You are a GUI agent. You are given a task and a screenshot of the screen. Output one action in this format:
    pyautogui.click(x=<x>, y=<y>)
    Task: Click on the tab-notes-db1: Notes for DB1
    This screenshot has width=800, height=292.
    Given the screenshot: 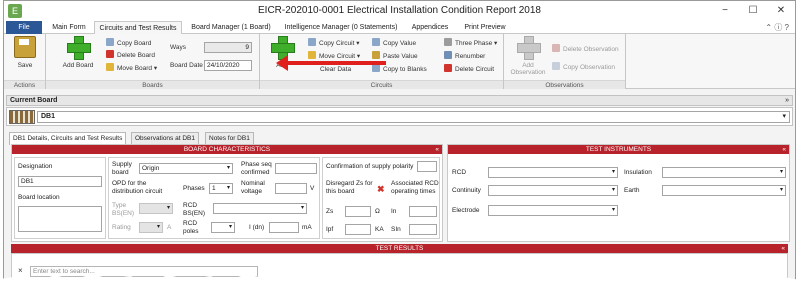 What is the action you would take?
    pyautogui.click(x=229, y=138)
    